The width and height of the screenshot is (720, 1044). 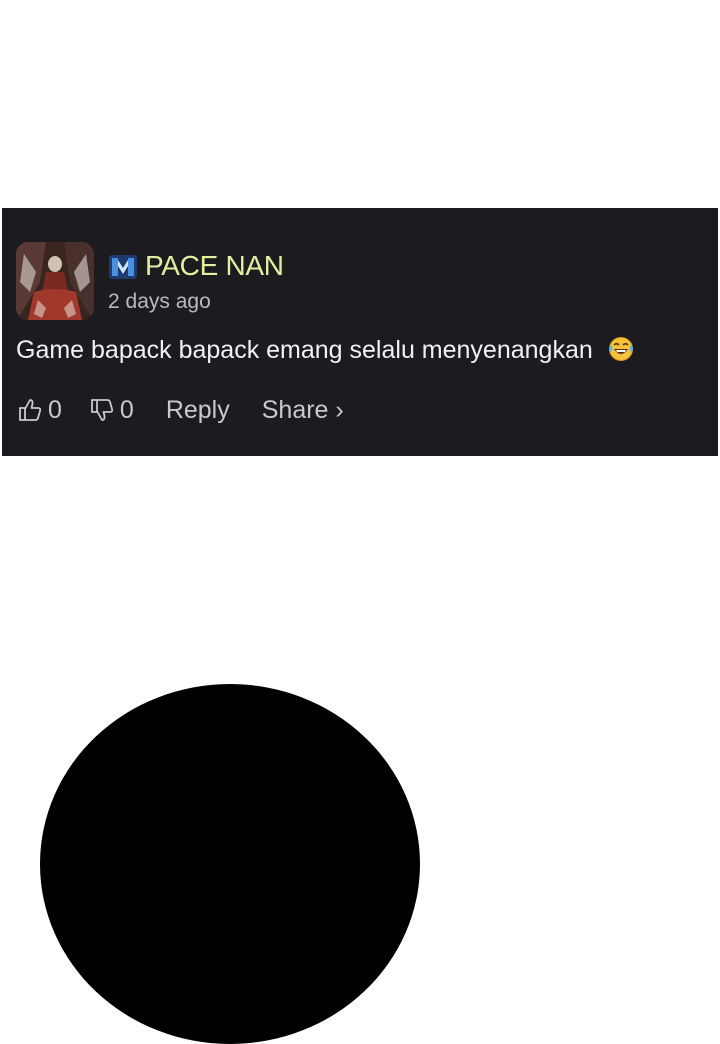 What do you see at coordinates (620, 349) in the screenshot?
I see `laughing-tears-emoji-icon` at bounding box center [620, 349].